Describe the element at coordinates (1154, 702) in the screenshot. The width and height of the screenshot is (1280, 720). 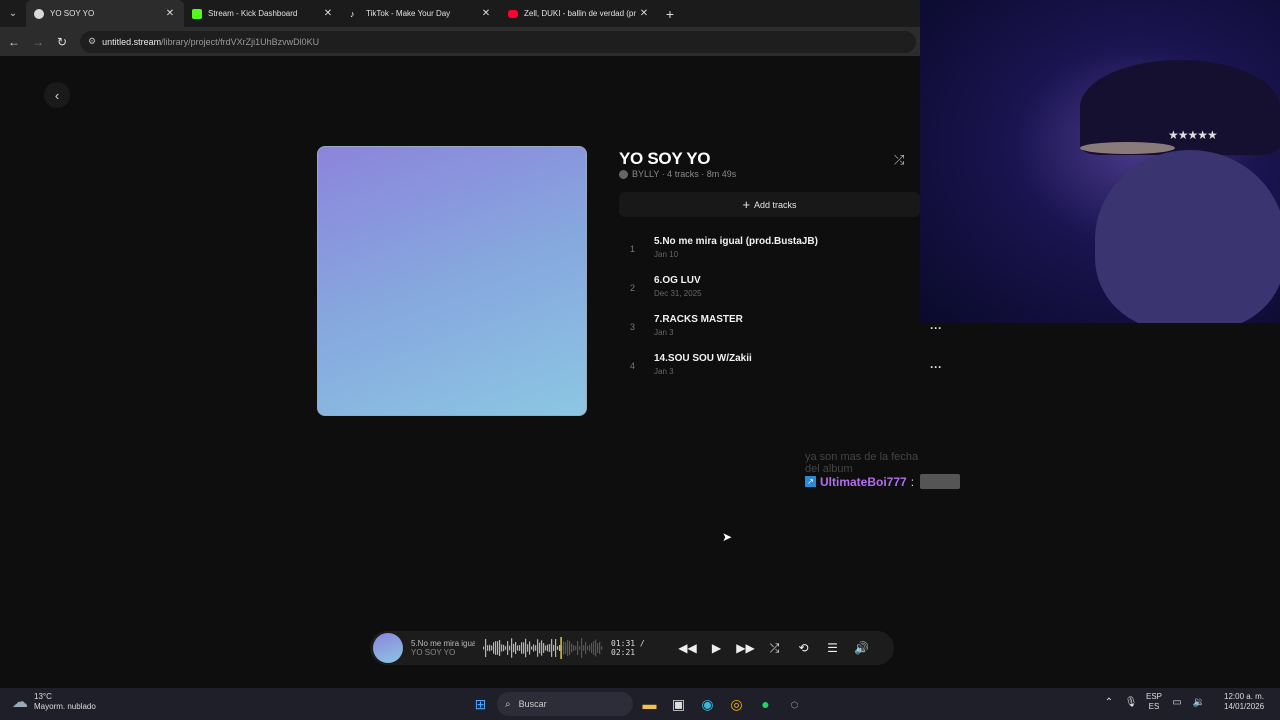
I see `language-indicator: ESP ES` at that location.